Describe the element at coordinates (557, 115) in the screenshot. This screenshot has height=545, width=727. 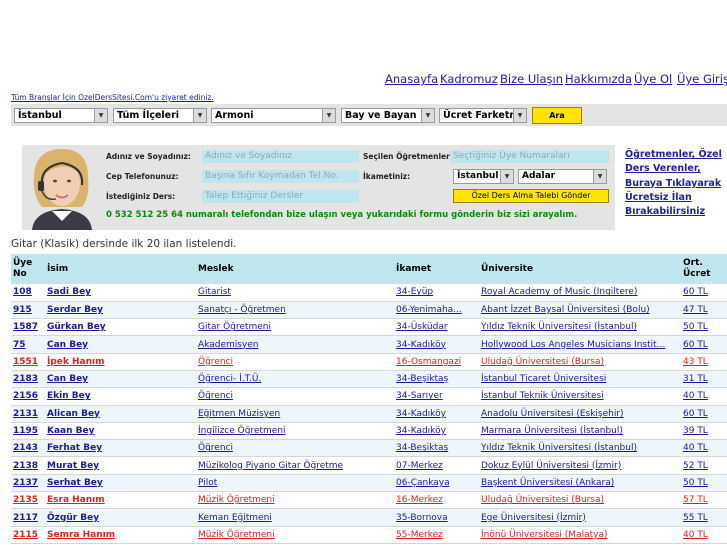
I see `search-button: Ara` at that location.